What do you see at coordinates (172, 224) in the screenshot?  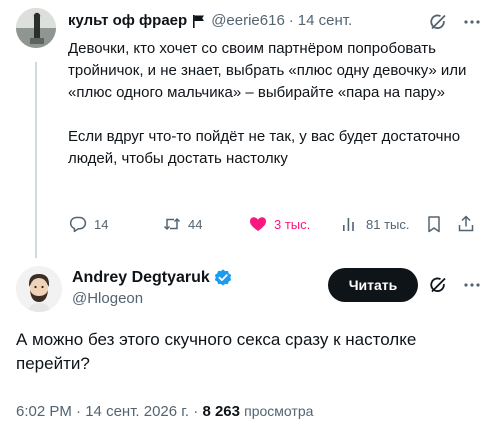 I see `repost-icon` at bounding box center [172, 224].